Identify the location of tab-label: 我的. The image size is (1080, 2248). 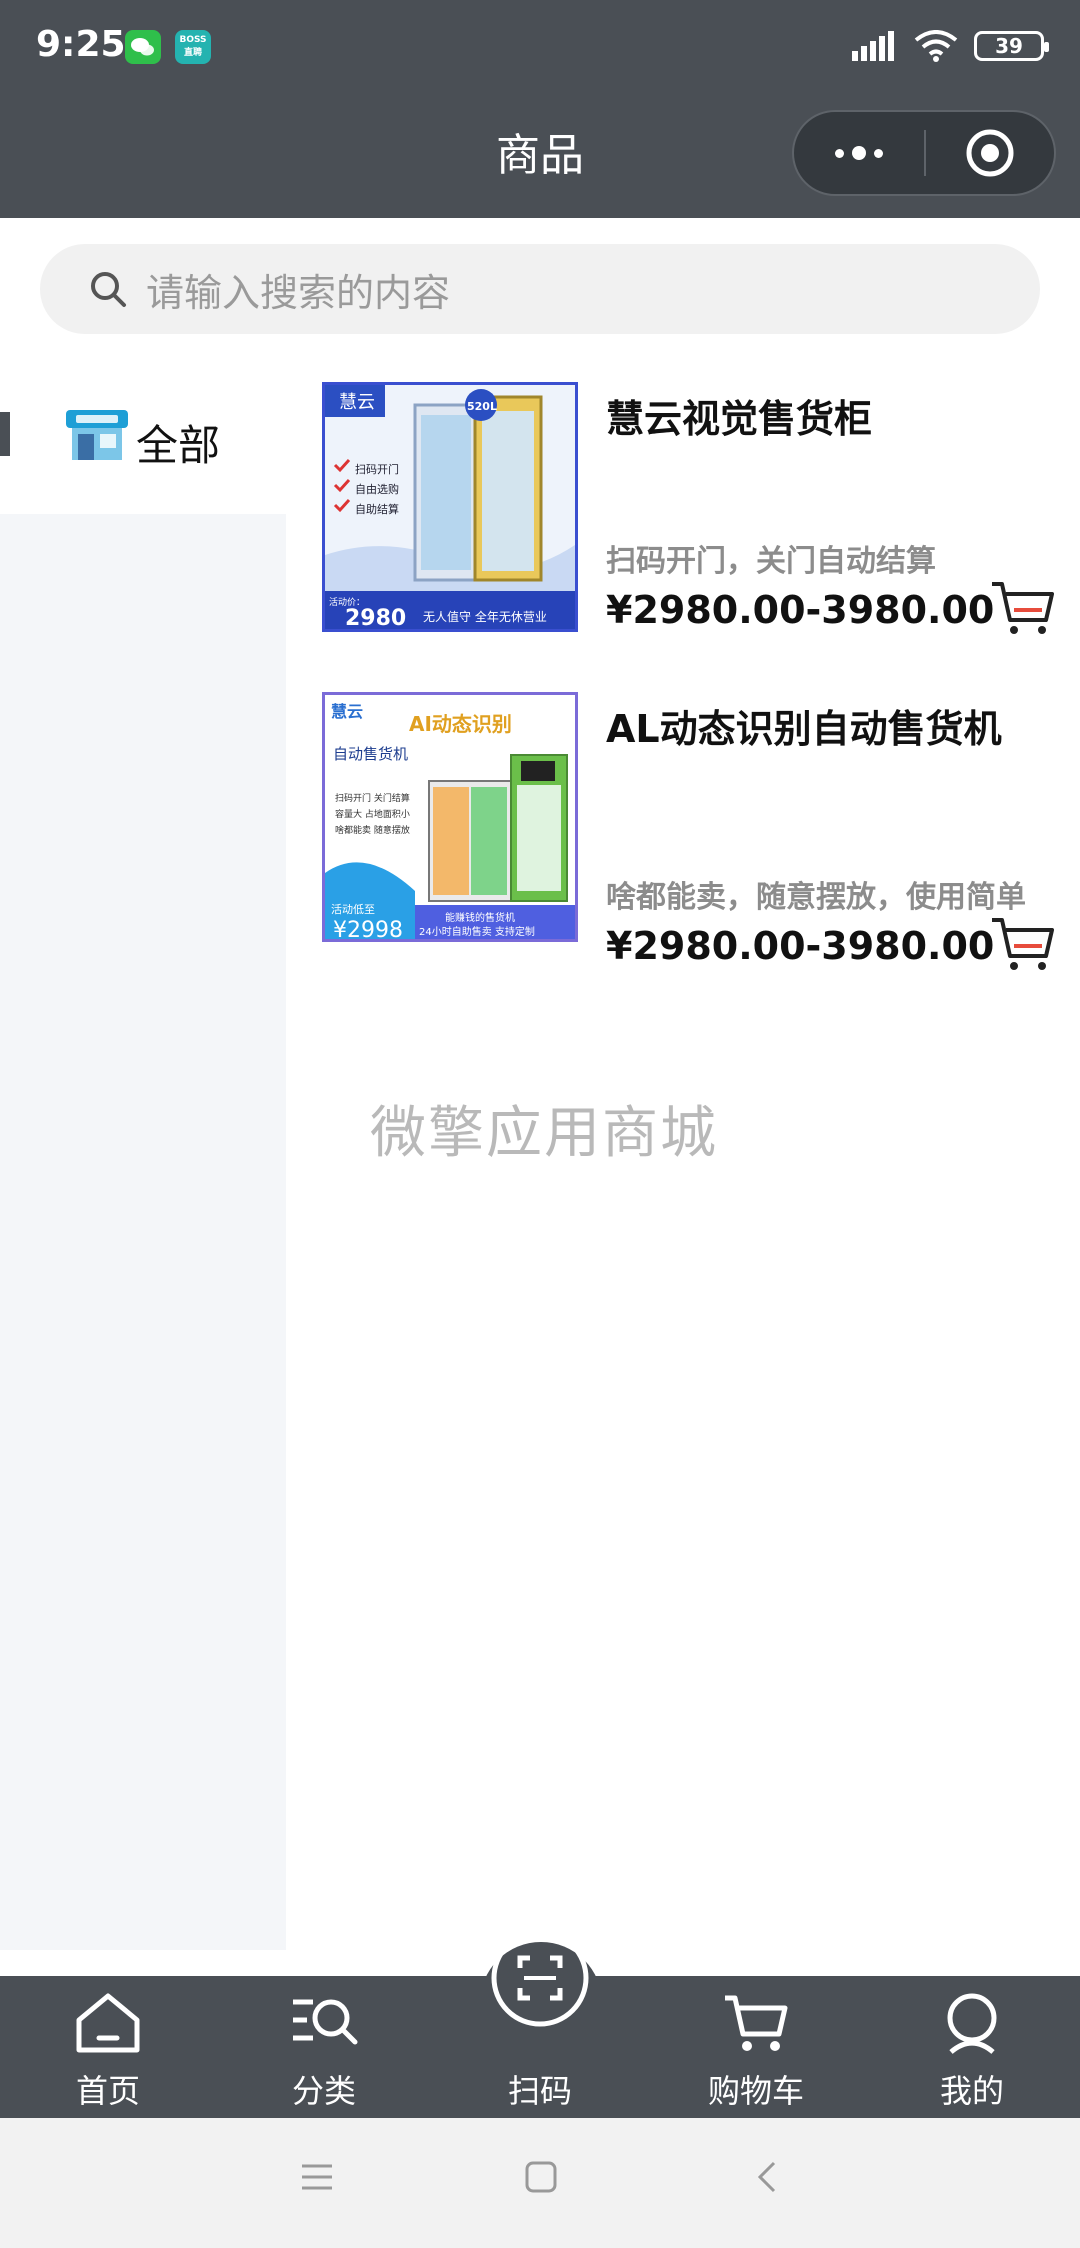
(971, 2091).